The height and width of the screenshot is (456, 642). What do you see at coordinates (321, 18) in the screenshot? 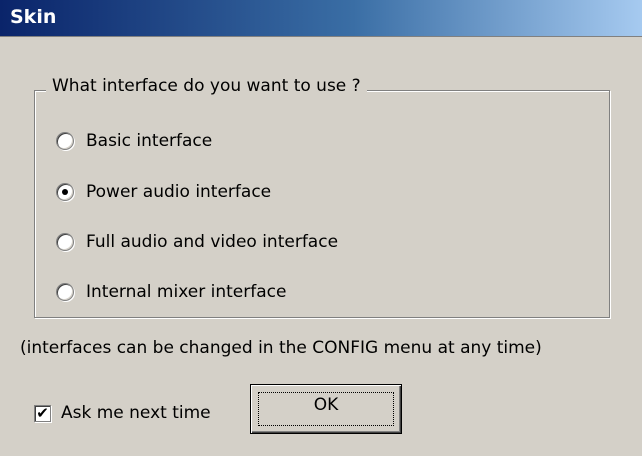
I see `title-bar: Skin` at bounding box center [321, 18].